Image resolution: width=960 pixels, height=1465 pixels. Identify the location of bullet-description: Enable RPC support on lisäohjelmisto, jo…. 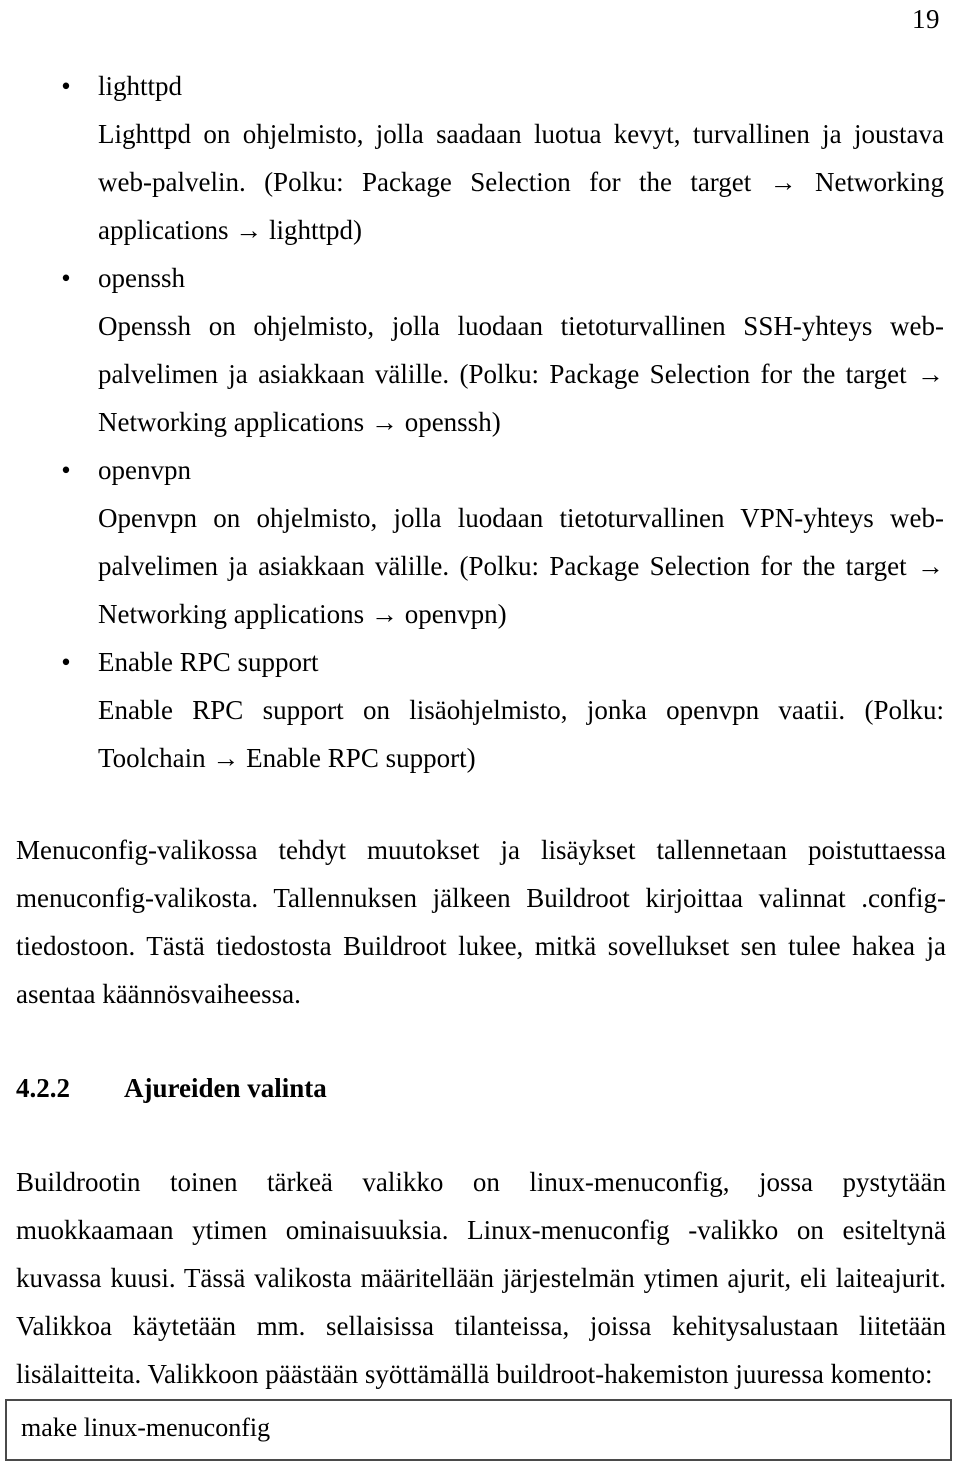
(521, 734).